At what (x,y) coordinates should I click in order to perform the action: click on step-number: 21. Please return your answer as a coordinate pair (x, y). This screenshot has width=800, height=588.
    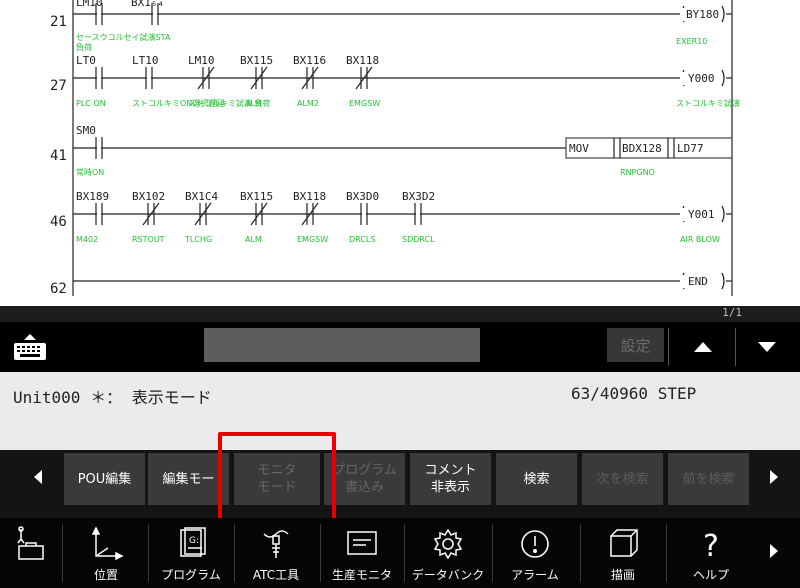
    Looking at the image, I should click on (58, 22).